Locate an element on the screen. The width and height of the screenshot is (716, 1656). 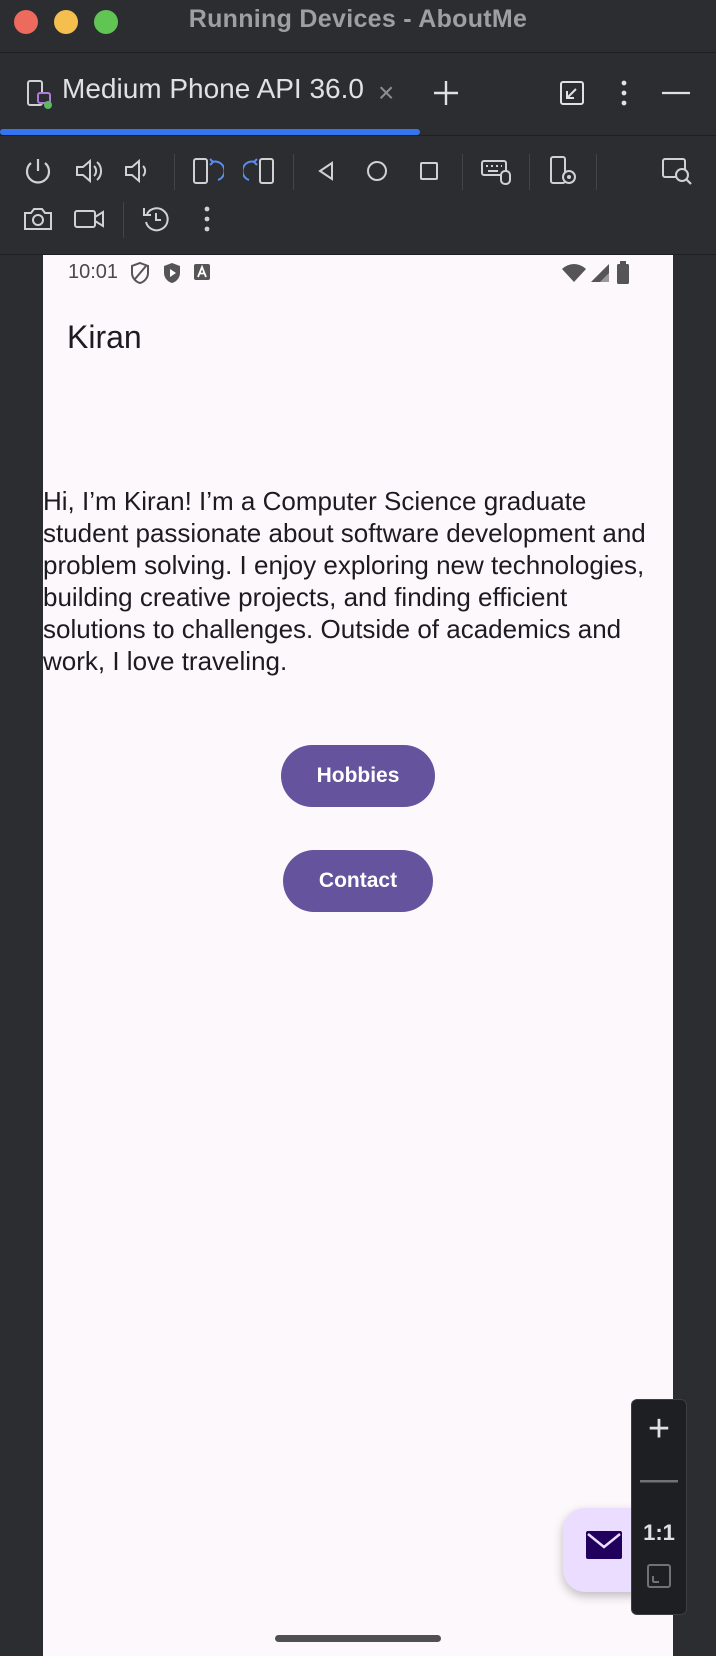
device-tabbar: Medium Phone API 36.0 × is located at coordinates (358, 94).